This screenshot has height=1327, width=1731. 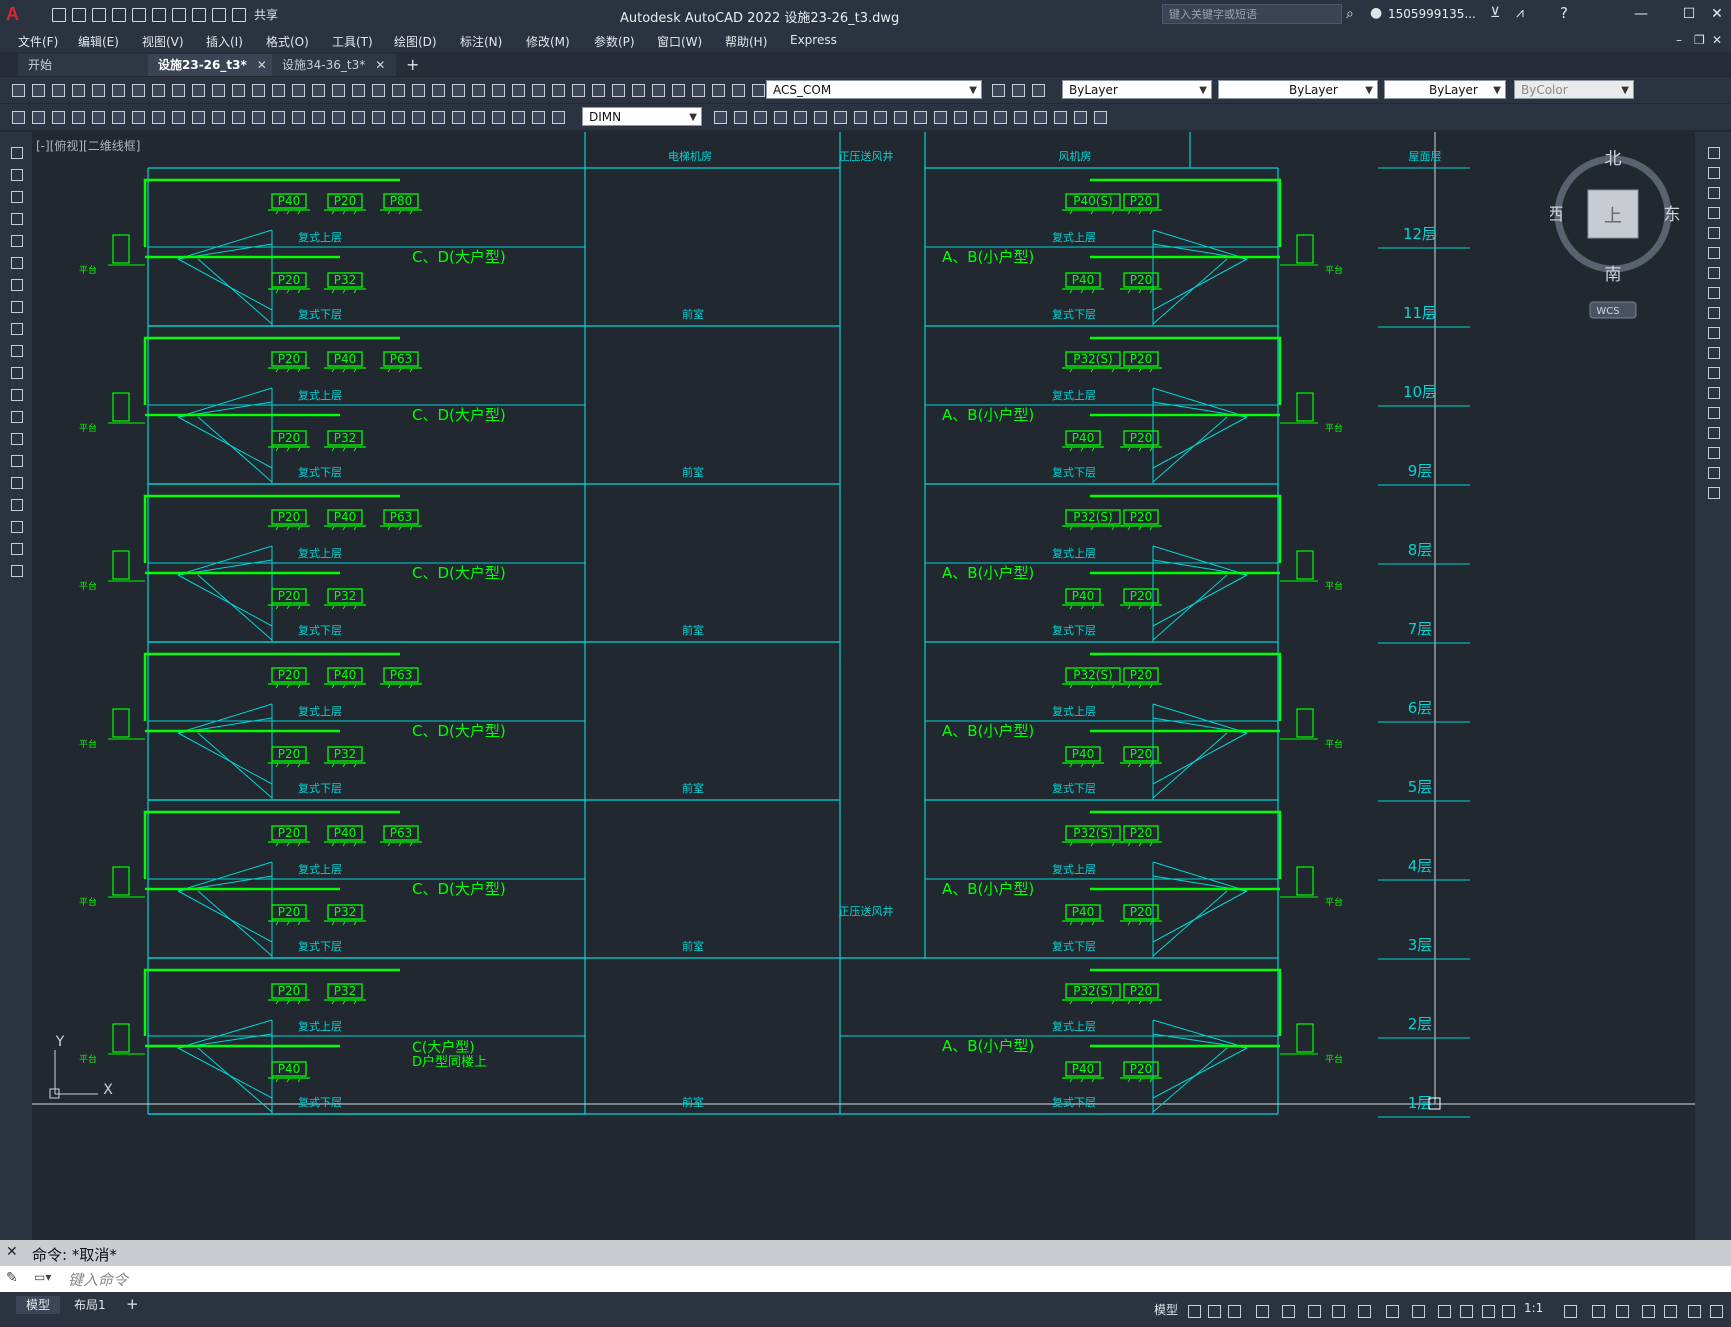 I want to click on menu-view: 视图(V), so click(x=163, y=41).